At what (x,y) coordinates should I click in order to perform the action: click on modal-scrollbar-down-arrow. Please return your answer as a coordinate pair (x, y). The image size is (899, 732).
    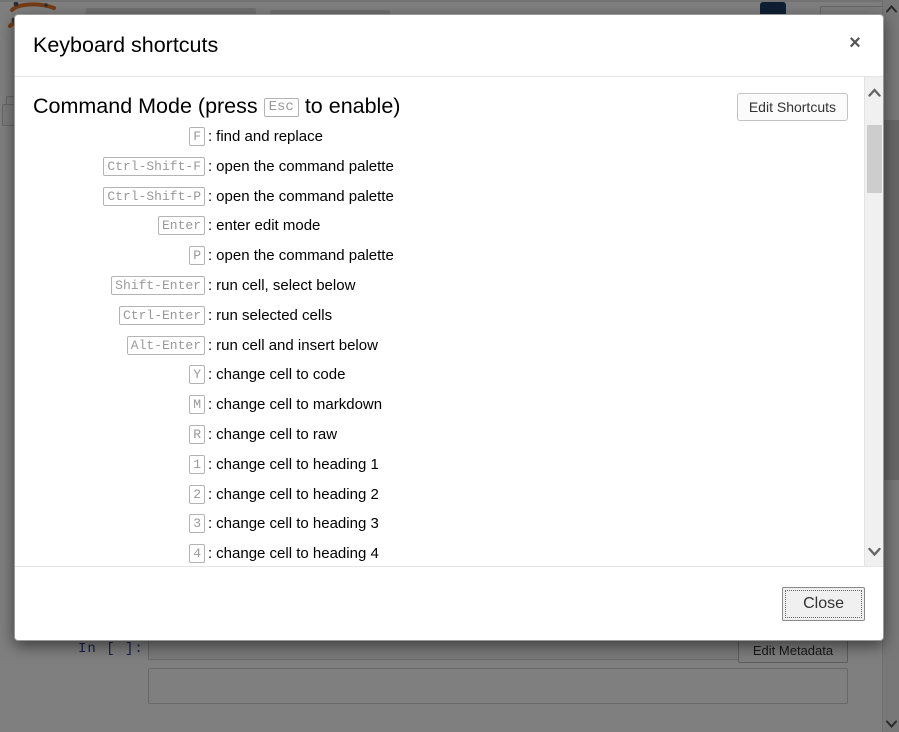
    Looking at the image, I should click on (874, 551).